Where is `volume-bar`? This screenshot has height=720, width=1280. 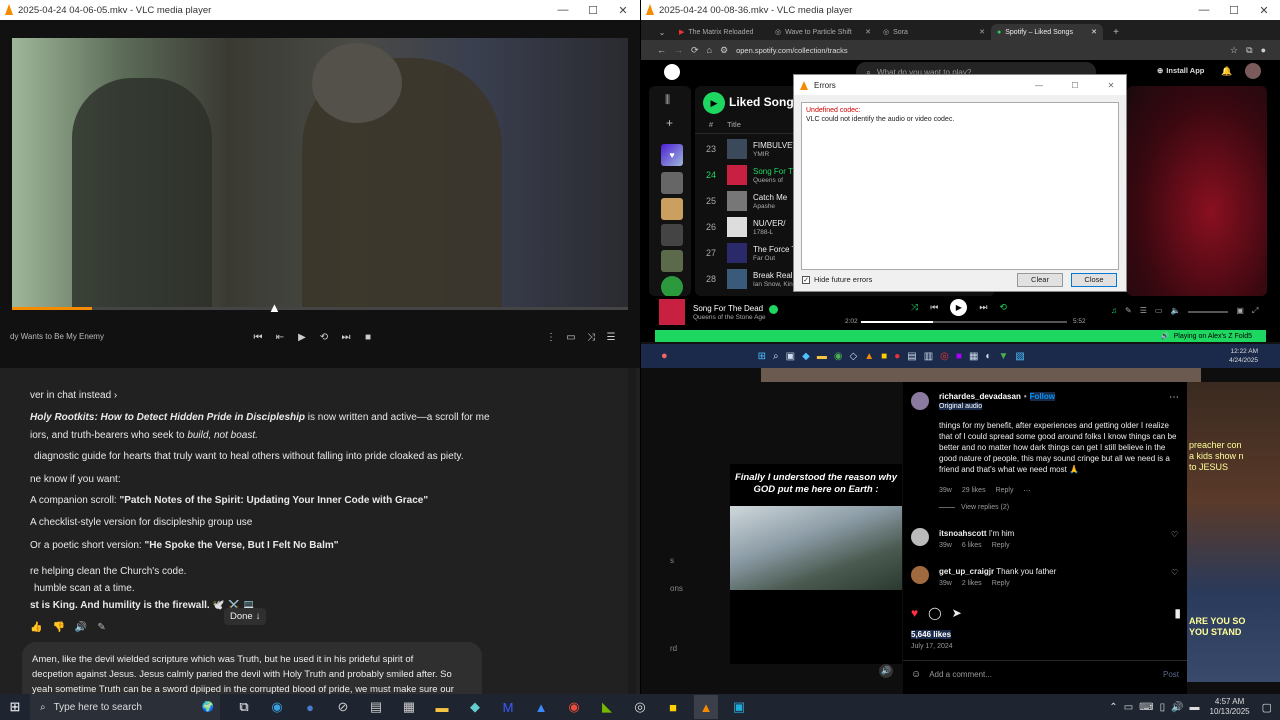 volume-bar is located at coordinates (1208, 312).